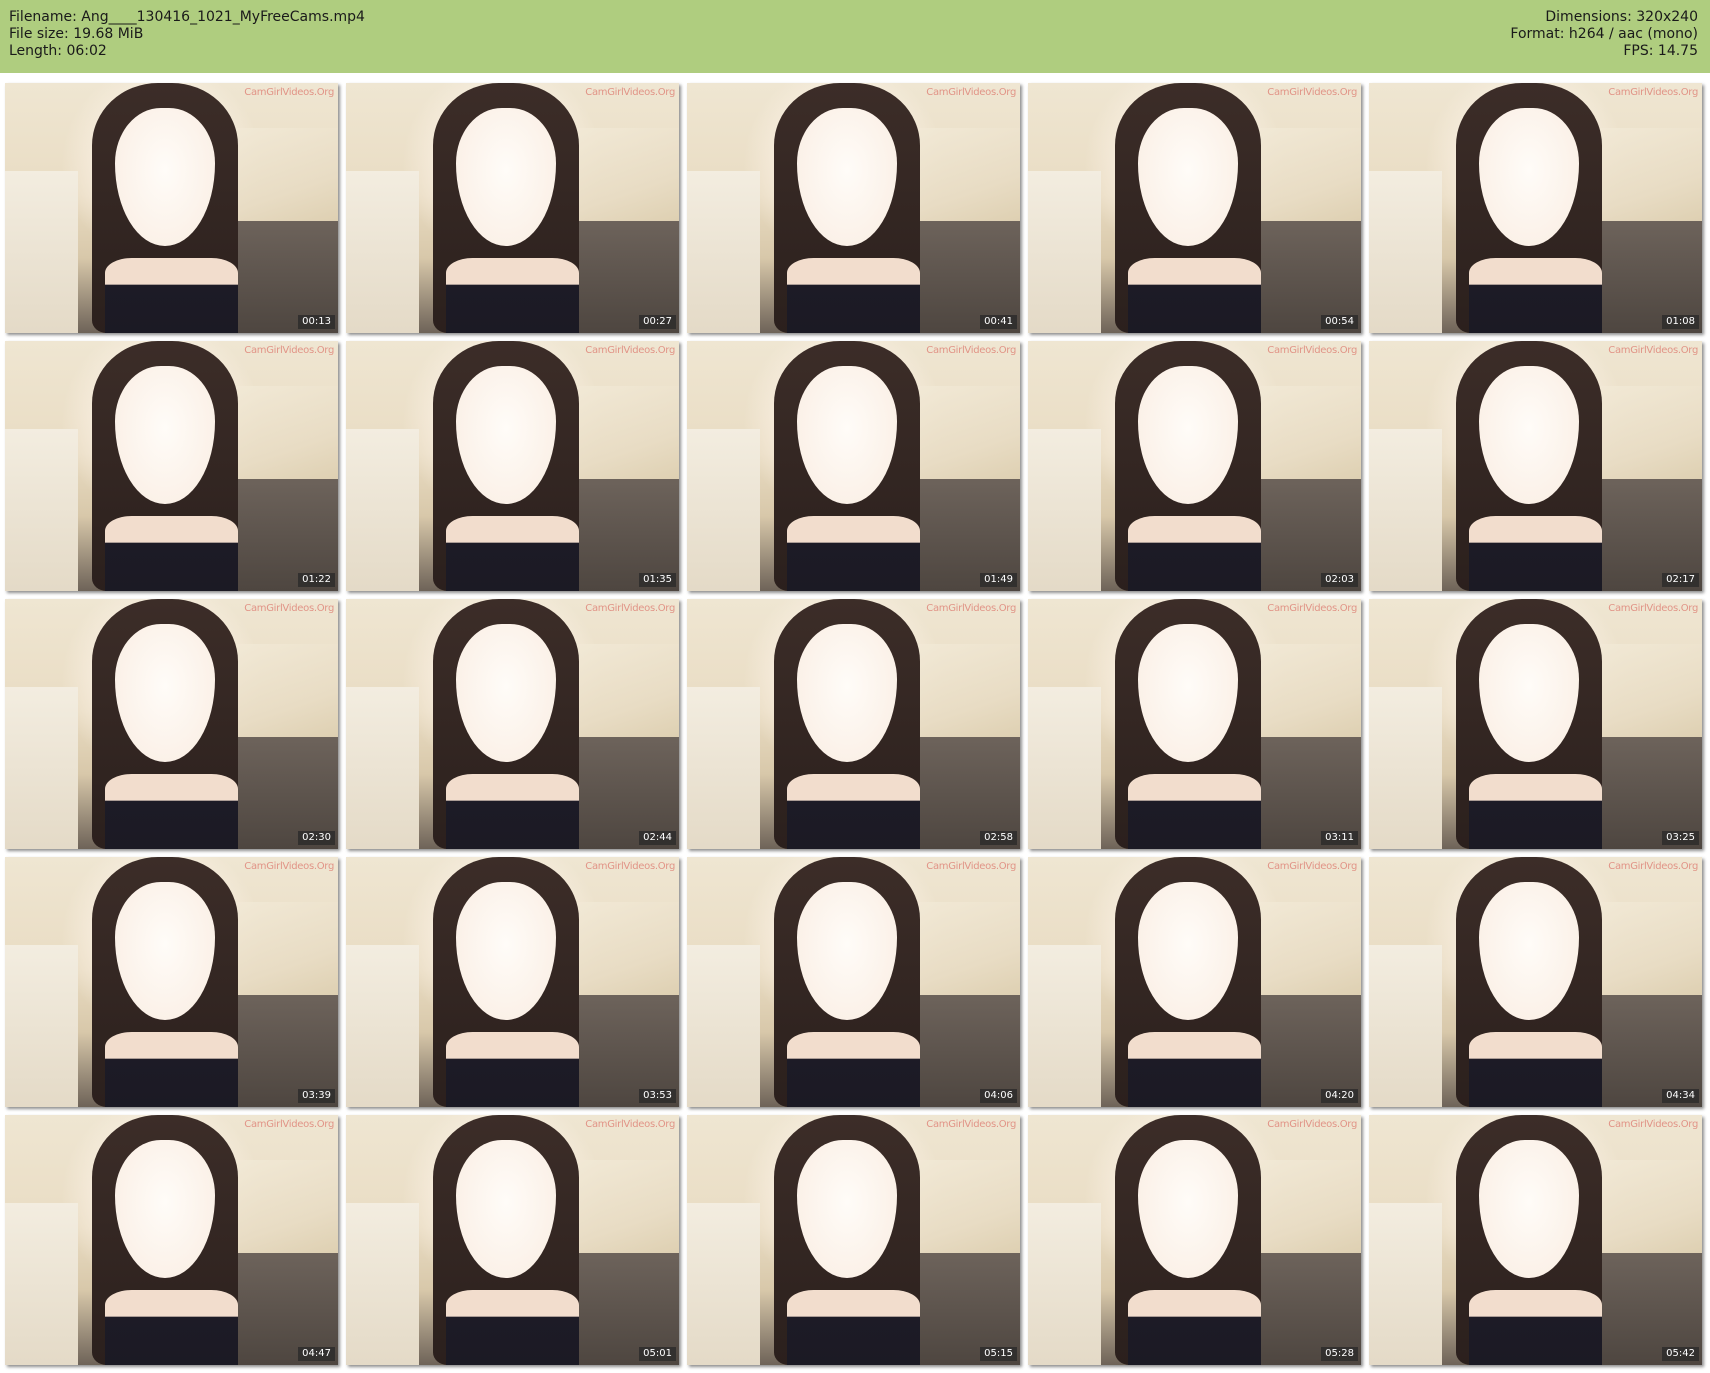  Describe the element at coordinates (853, 982) in the screenshot. I see `video-thumbnail: CamGirlVideos.Org 04:06` at that location.